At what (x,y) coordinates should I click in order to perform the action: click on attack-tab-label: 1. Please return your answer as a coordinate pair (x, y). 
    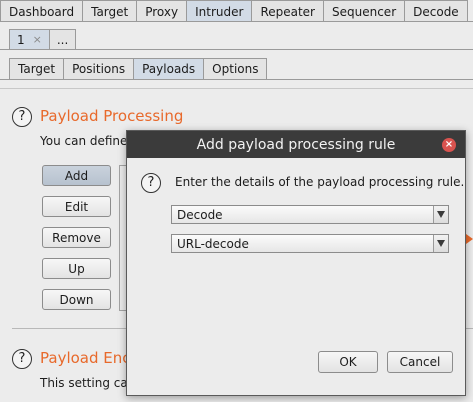
    Looking at the image, I should click on (21, 39).